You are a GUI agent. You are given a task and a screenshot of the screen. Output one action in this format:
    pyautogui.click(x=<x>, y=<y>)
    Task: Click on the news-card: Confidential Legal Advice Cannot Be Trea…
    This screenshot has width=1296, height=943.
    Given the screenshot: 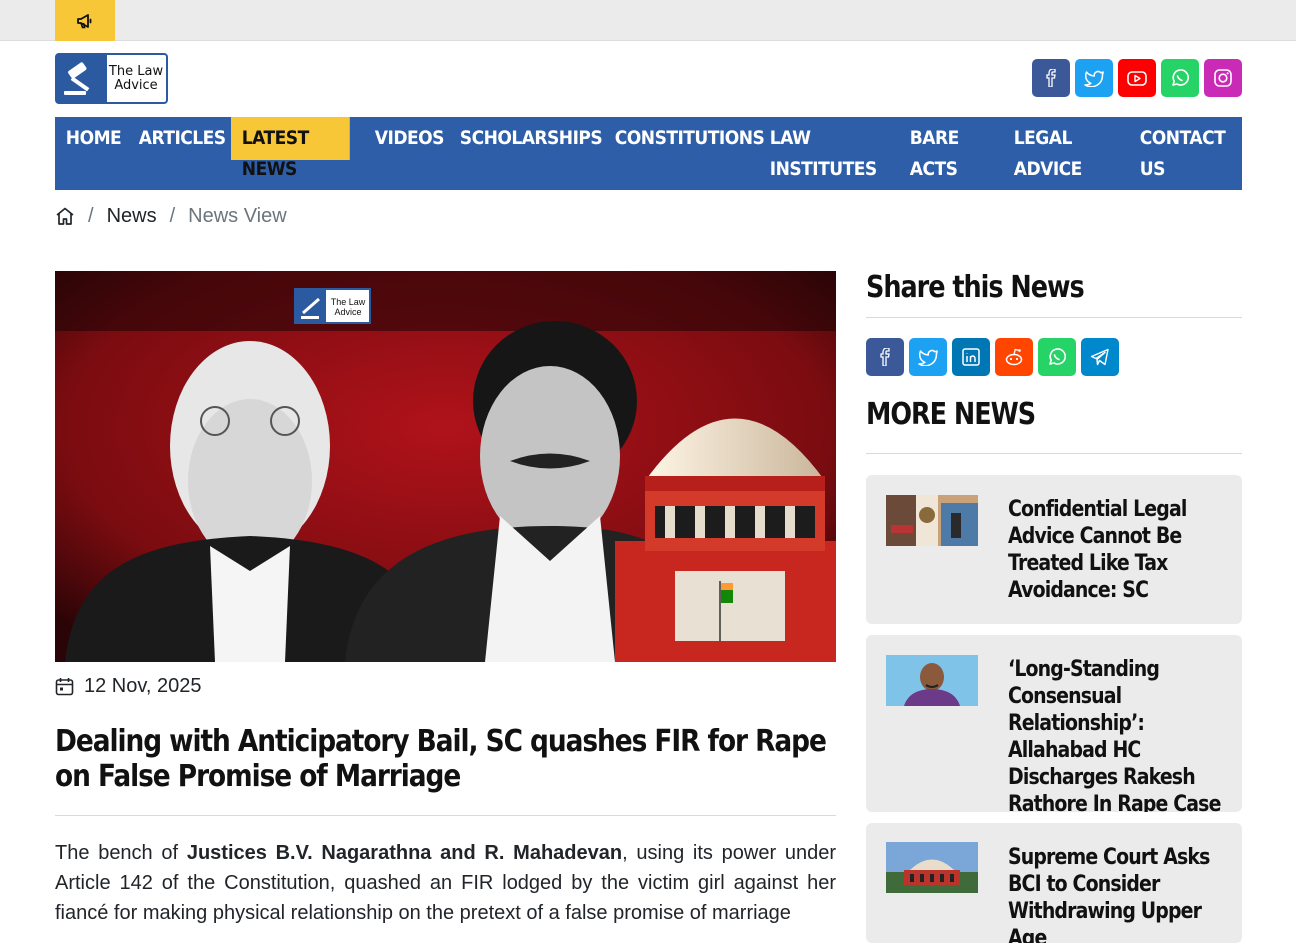 What is the action you would take?
    pyautogui.click(x=1054, y=549)
    